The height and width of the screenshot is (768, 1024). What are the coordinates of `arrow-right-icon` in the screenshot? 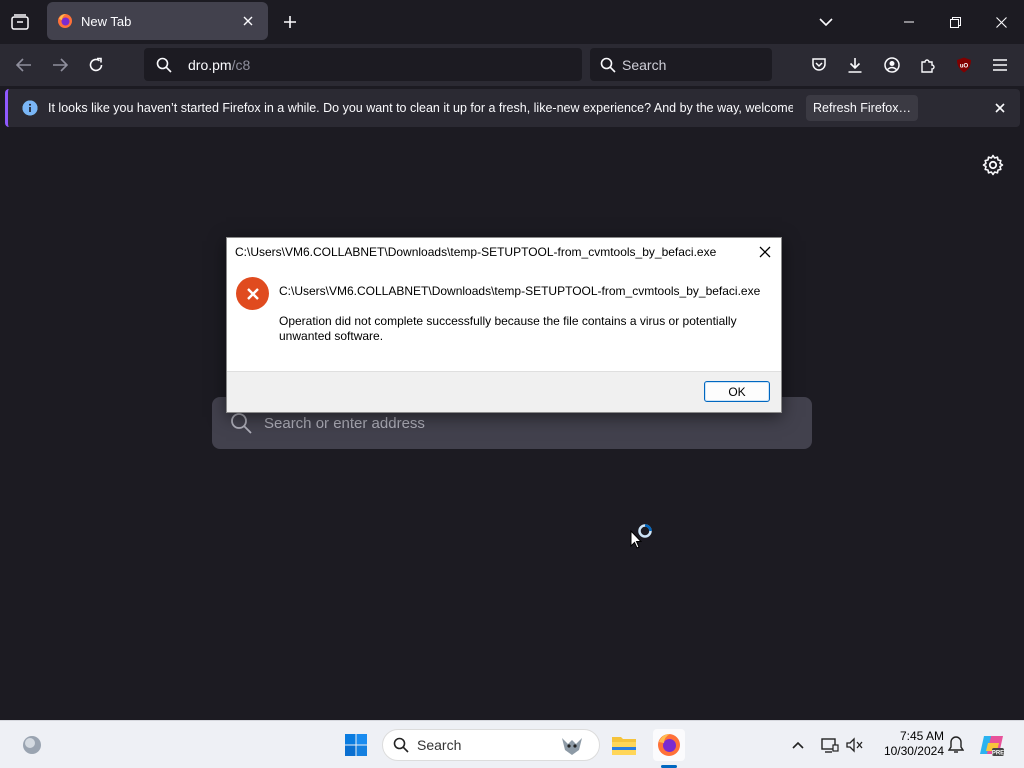 It's located at (60, 65).